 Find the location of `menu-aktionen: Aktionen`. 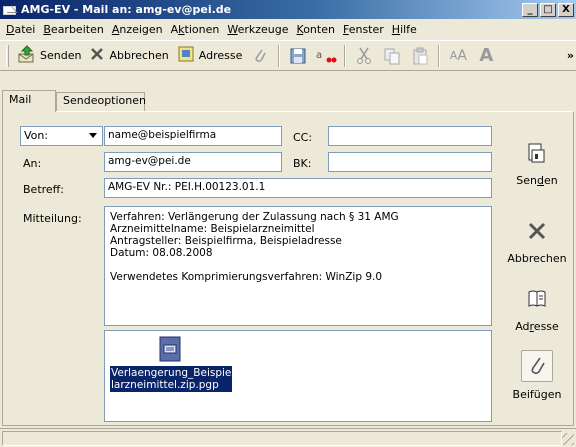

menu-aktionen: Aktionen is located at coordinates (195, 29).